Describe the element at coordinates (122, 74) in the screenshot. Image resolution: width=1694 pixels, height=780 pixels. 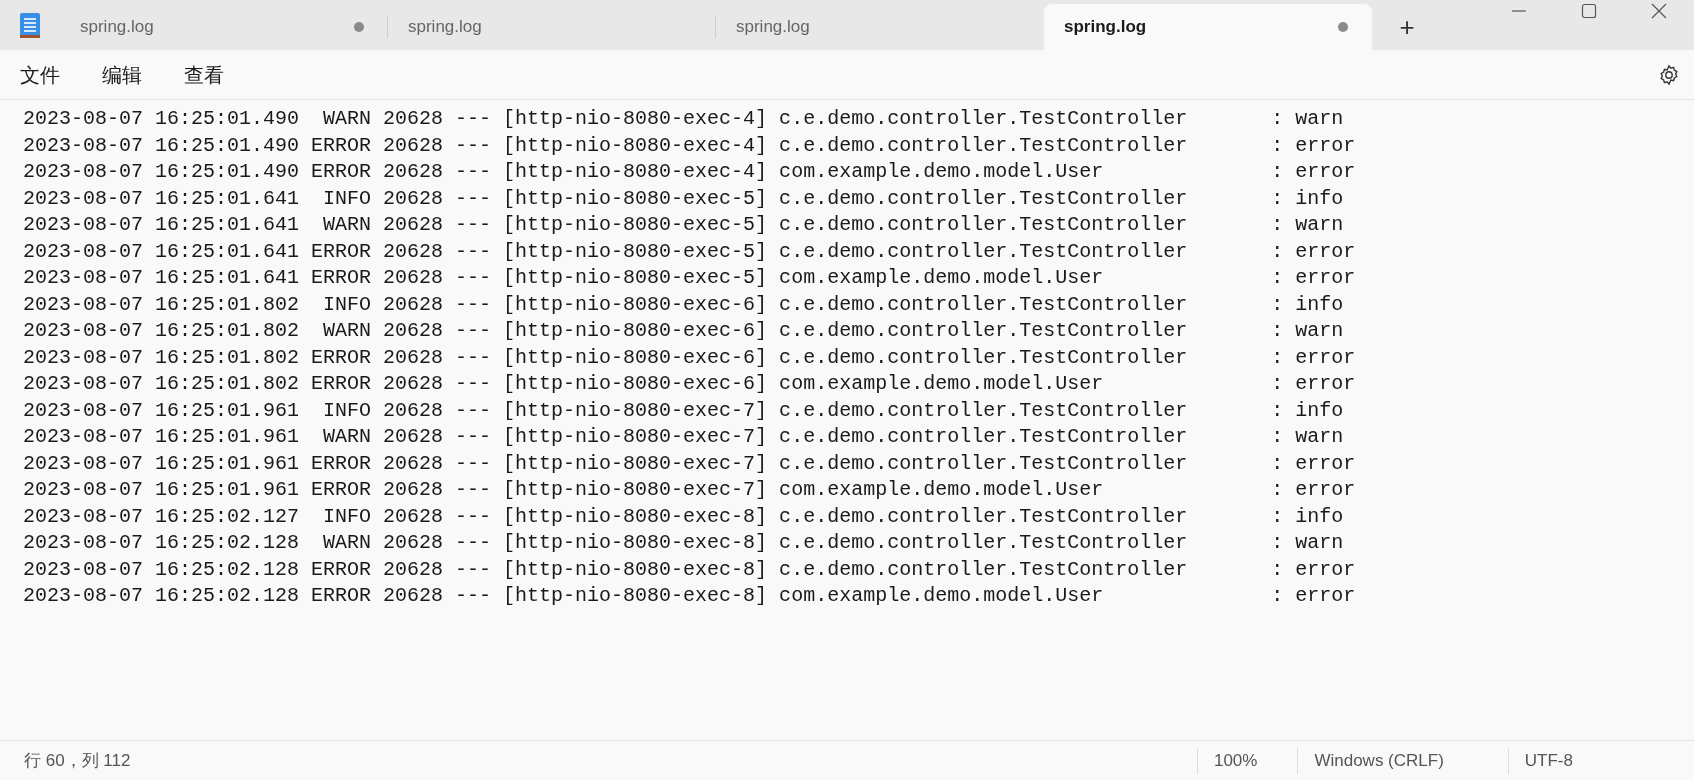
I see `menu-item: 编辑` at that location.